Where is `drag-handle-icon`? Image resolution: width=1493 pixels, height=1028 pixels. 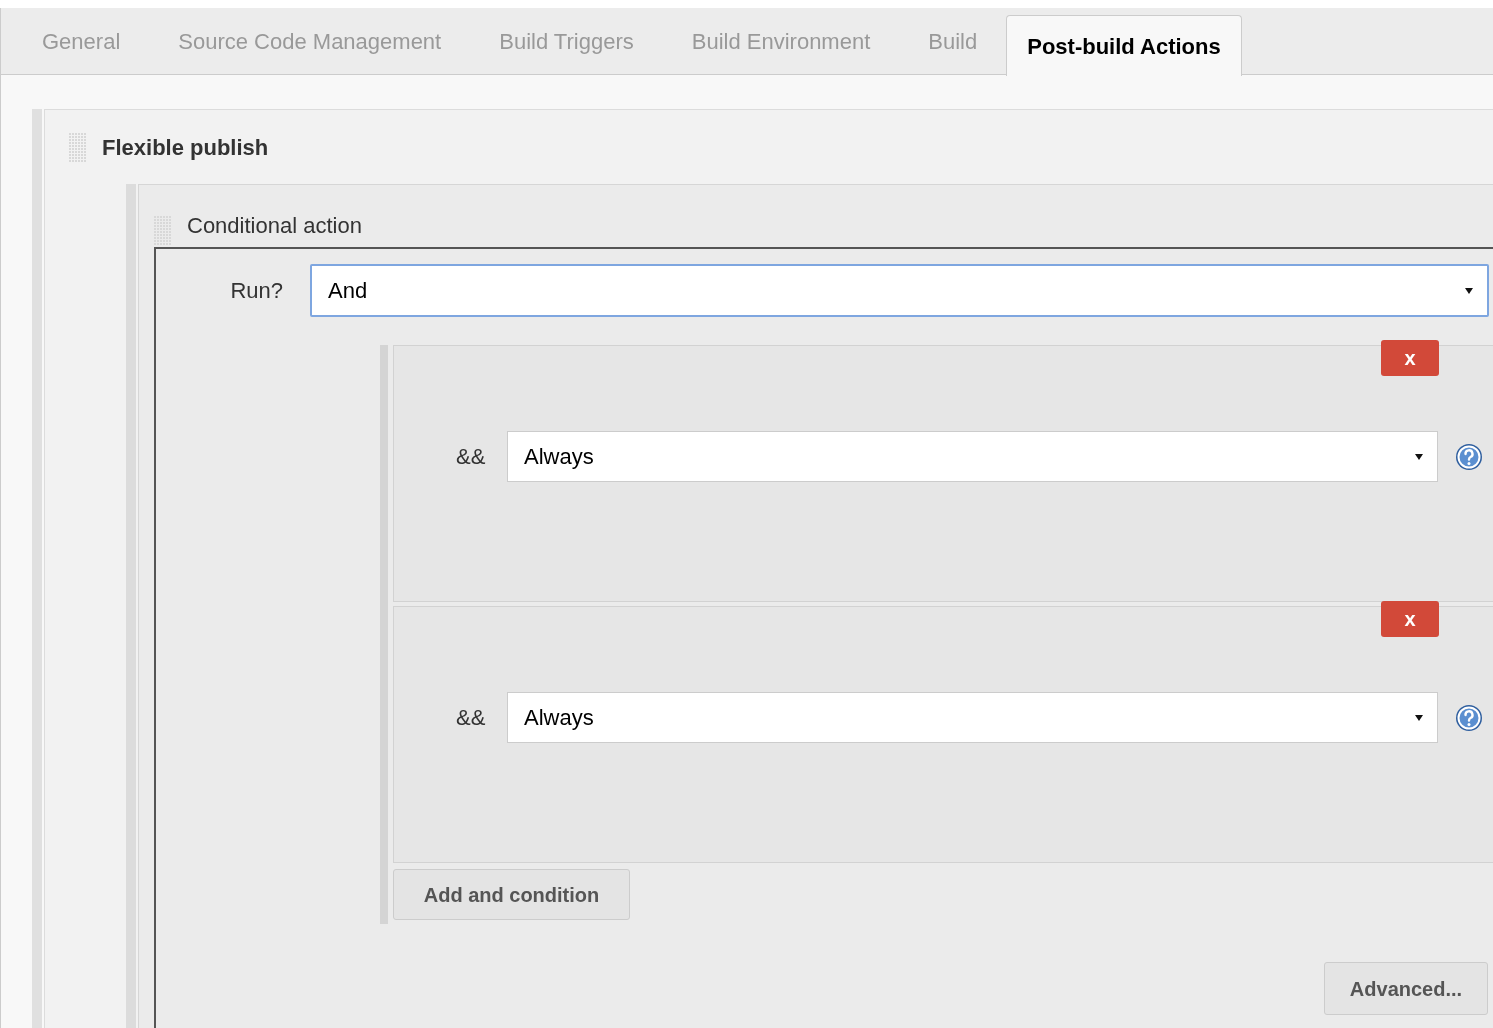
drag-handle-icon is located at coordinates (77, 147).